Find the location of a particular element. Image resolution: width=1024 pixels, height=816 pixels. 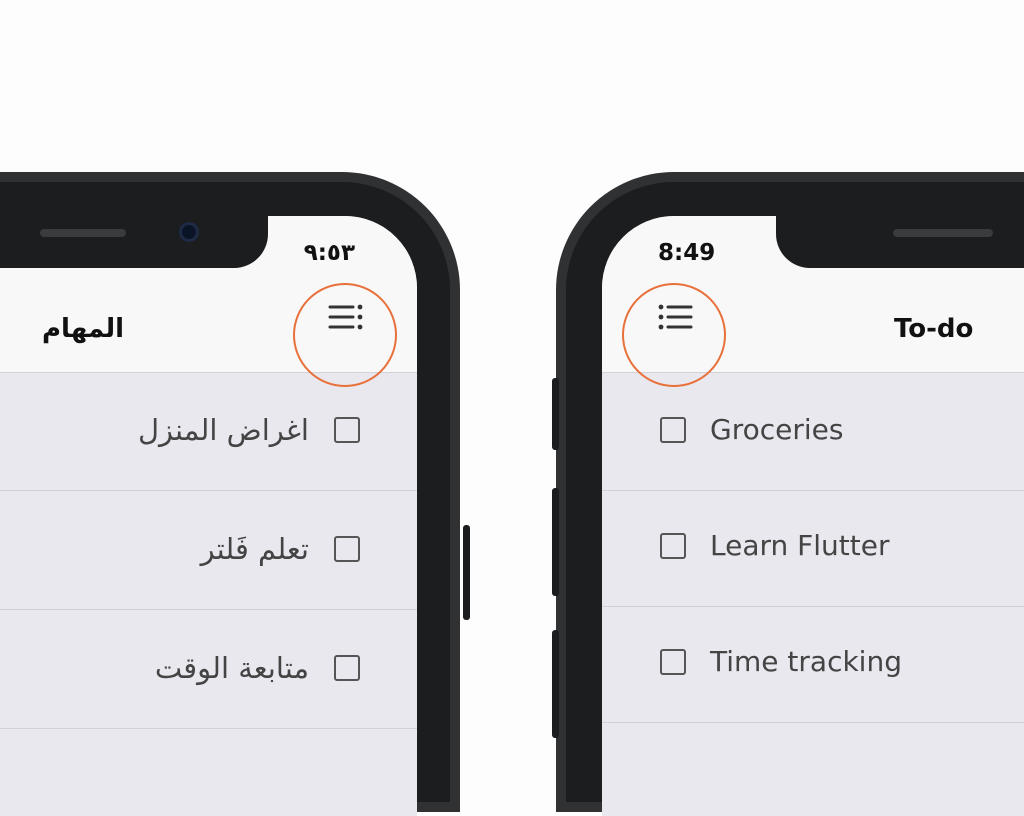

task-label: متابعة الوقت is located at coordinates (231, 668).